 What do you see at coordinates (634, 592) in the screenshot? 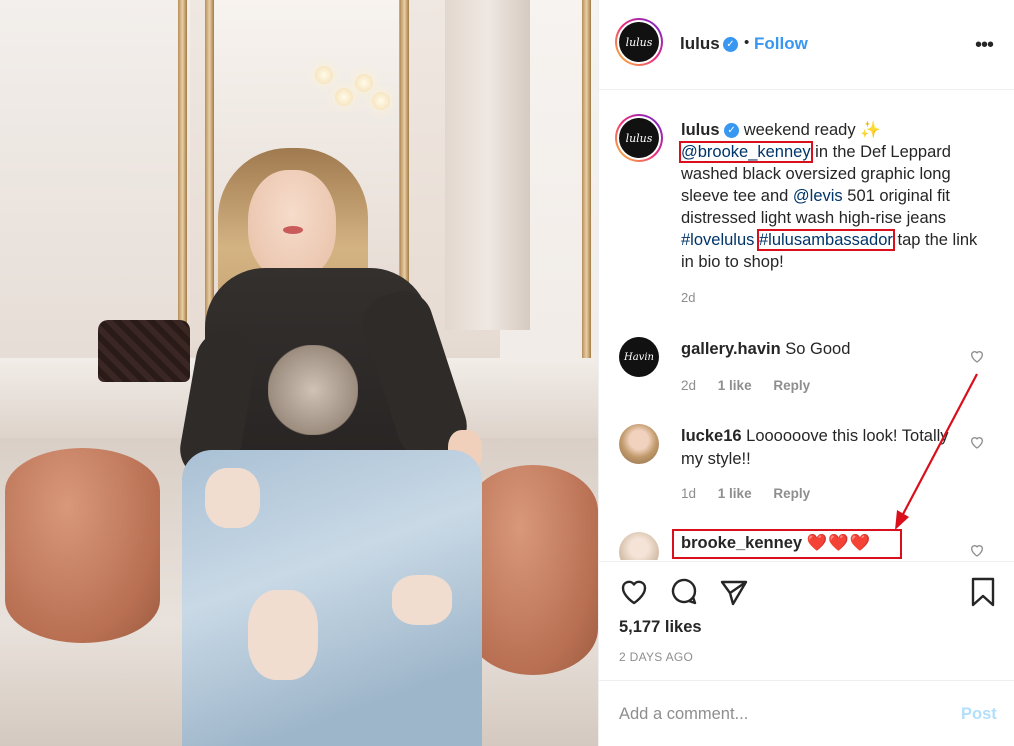
I see `like-heart-icon` at bounding box center [634, 592].